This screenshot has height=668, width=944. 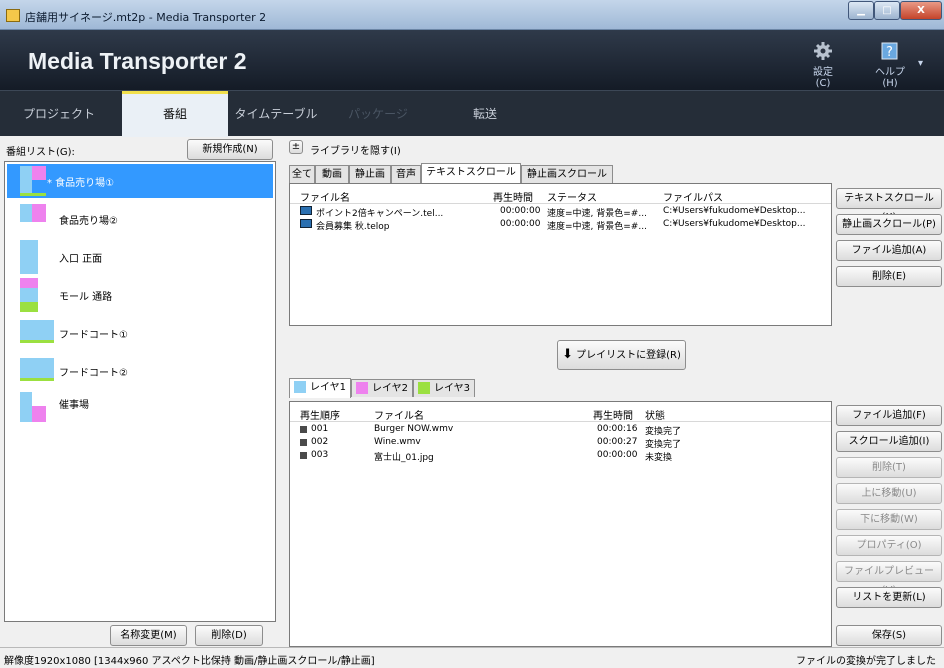 I want to click on move-down-button: 下に移動(W), so click(x=889, y=519).